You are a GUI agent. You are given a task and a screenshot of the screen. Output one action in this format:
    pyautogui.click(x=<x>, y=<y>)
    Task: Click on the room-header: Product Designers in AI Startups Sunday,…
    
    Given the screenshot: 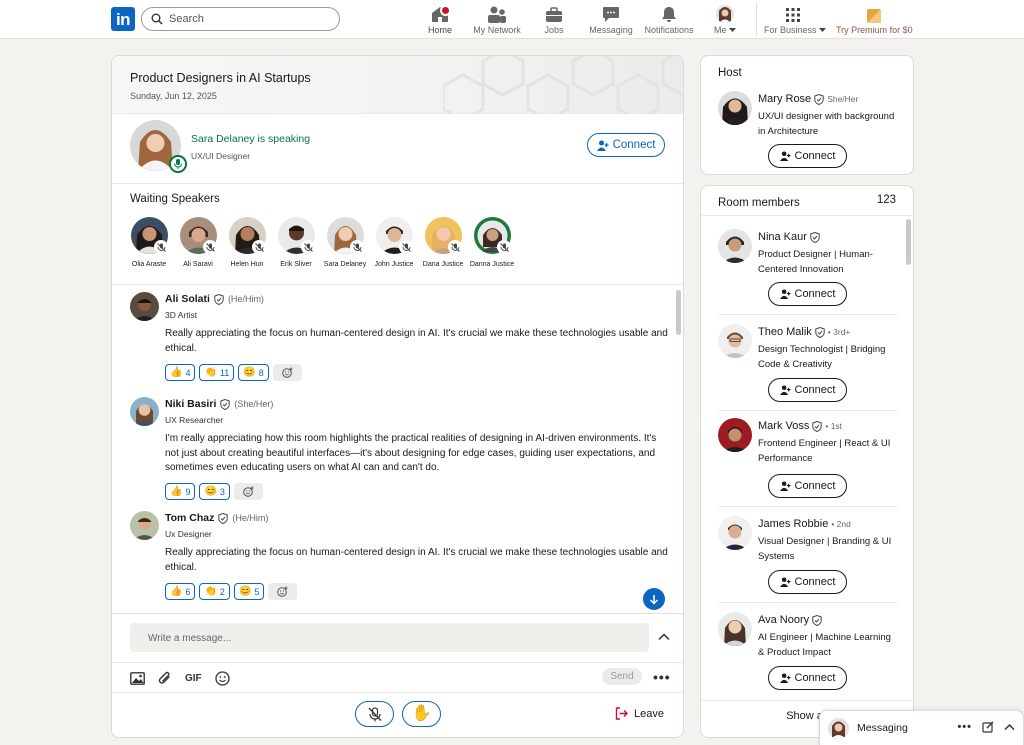 What is the action you would take?
    pyautogui.click(x=397, y=85)
    